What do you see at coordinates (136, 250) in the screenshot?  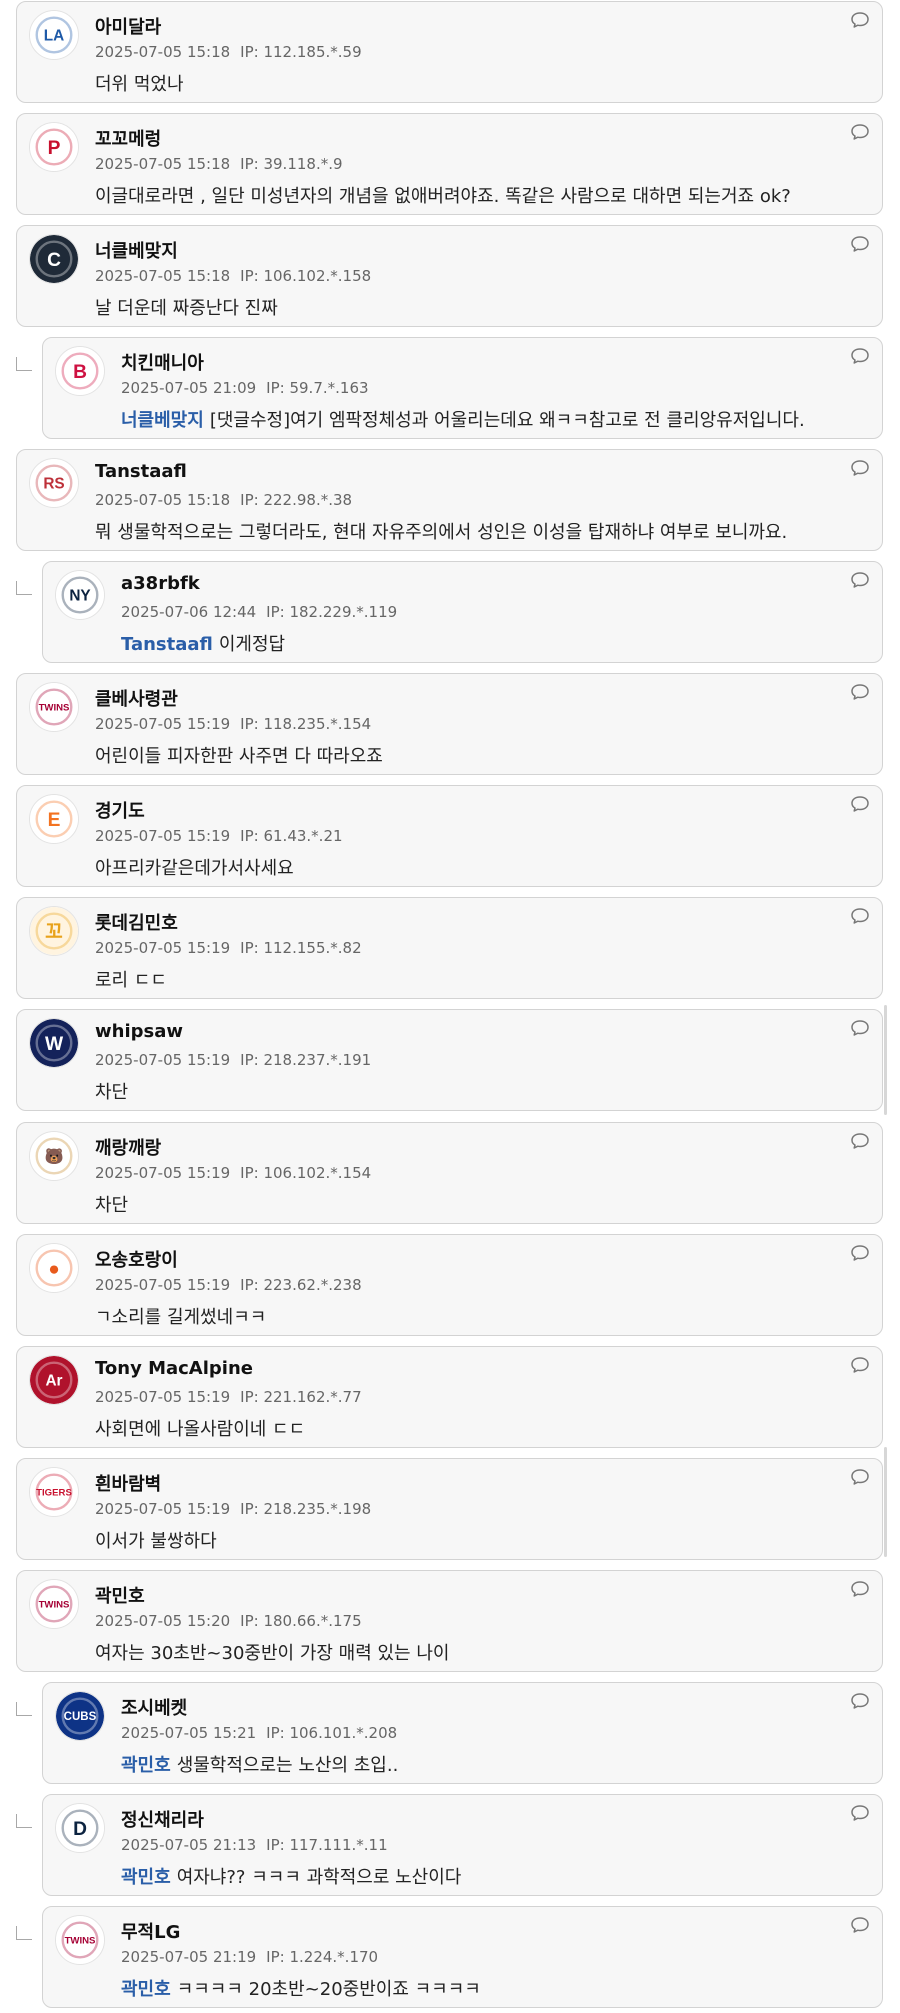 I see `comment-nickname: 너클베맞지` at bounding box center [136, 250].